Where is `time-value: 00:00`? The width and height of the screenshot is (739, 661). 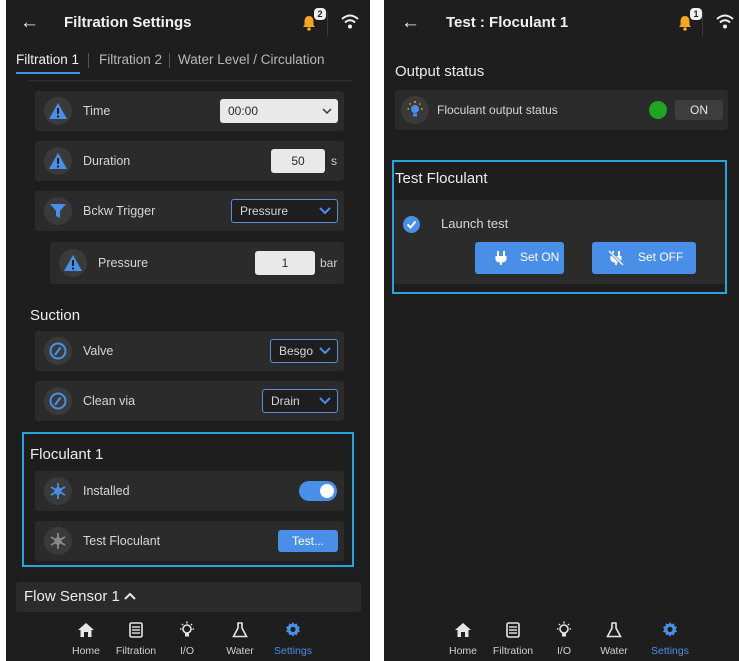 time-value: 00:00 is located at coordinates (243, 111).